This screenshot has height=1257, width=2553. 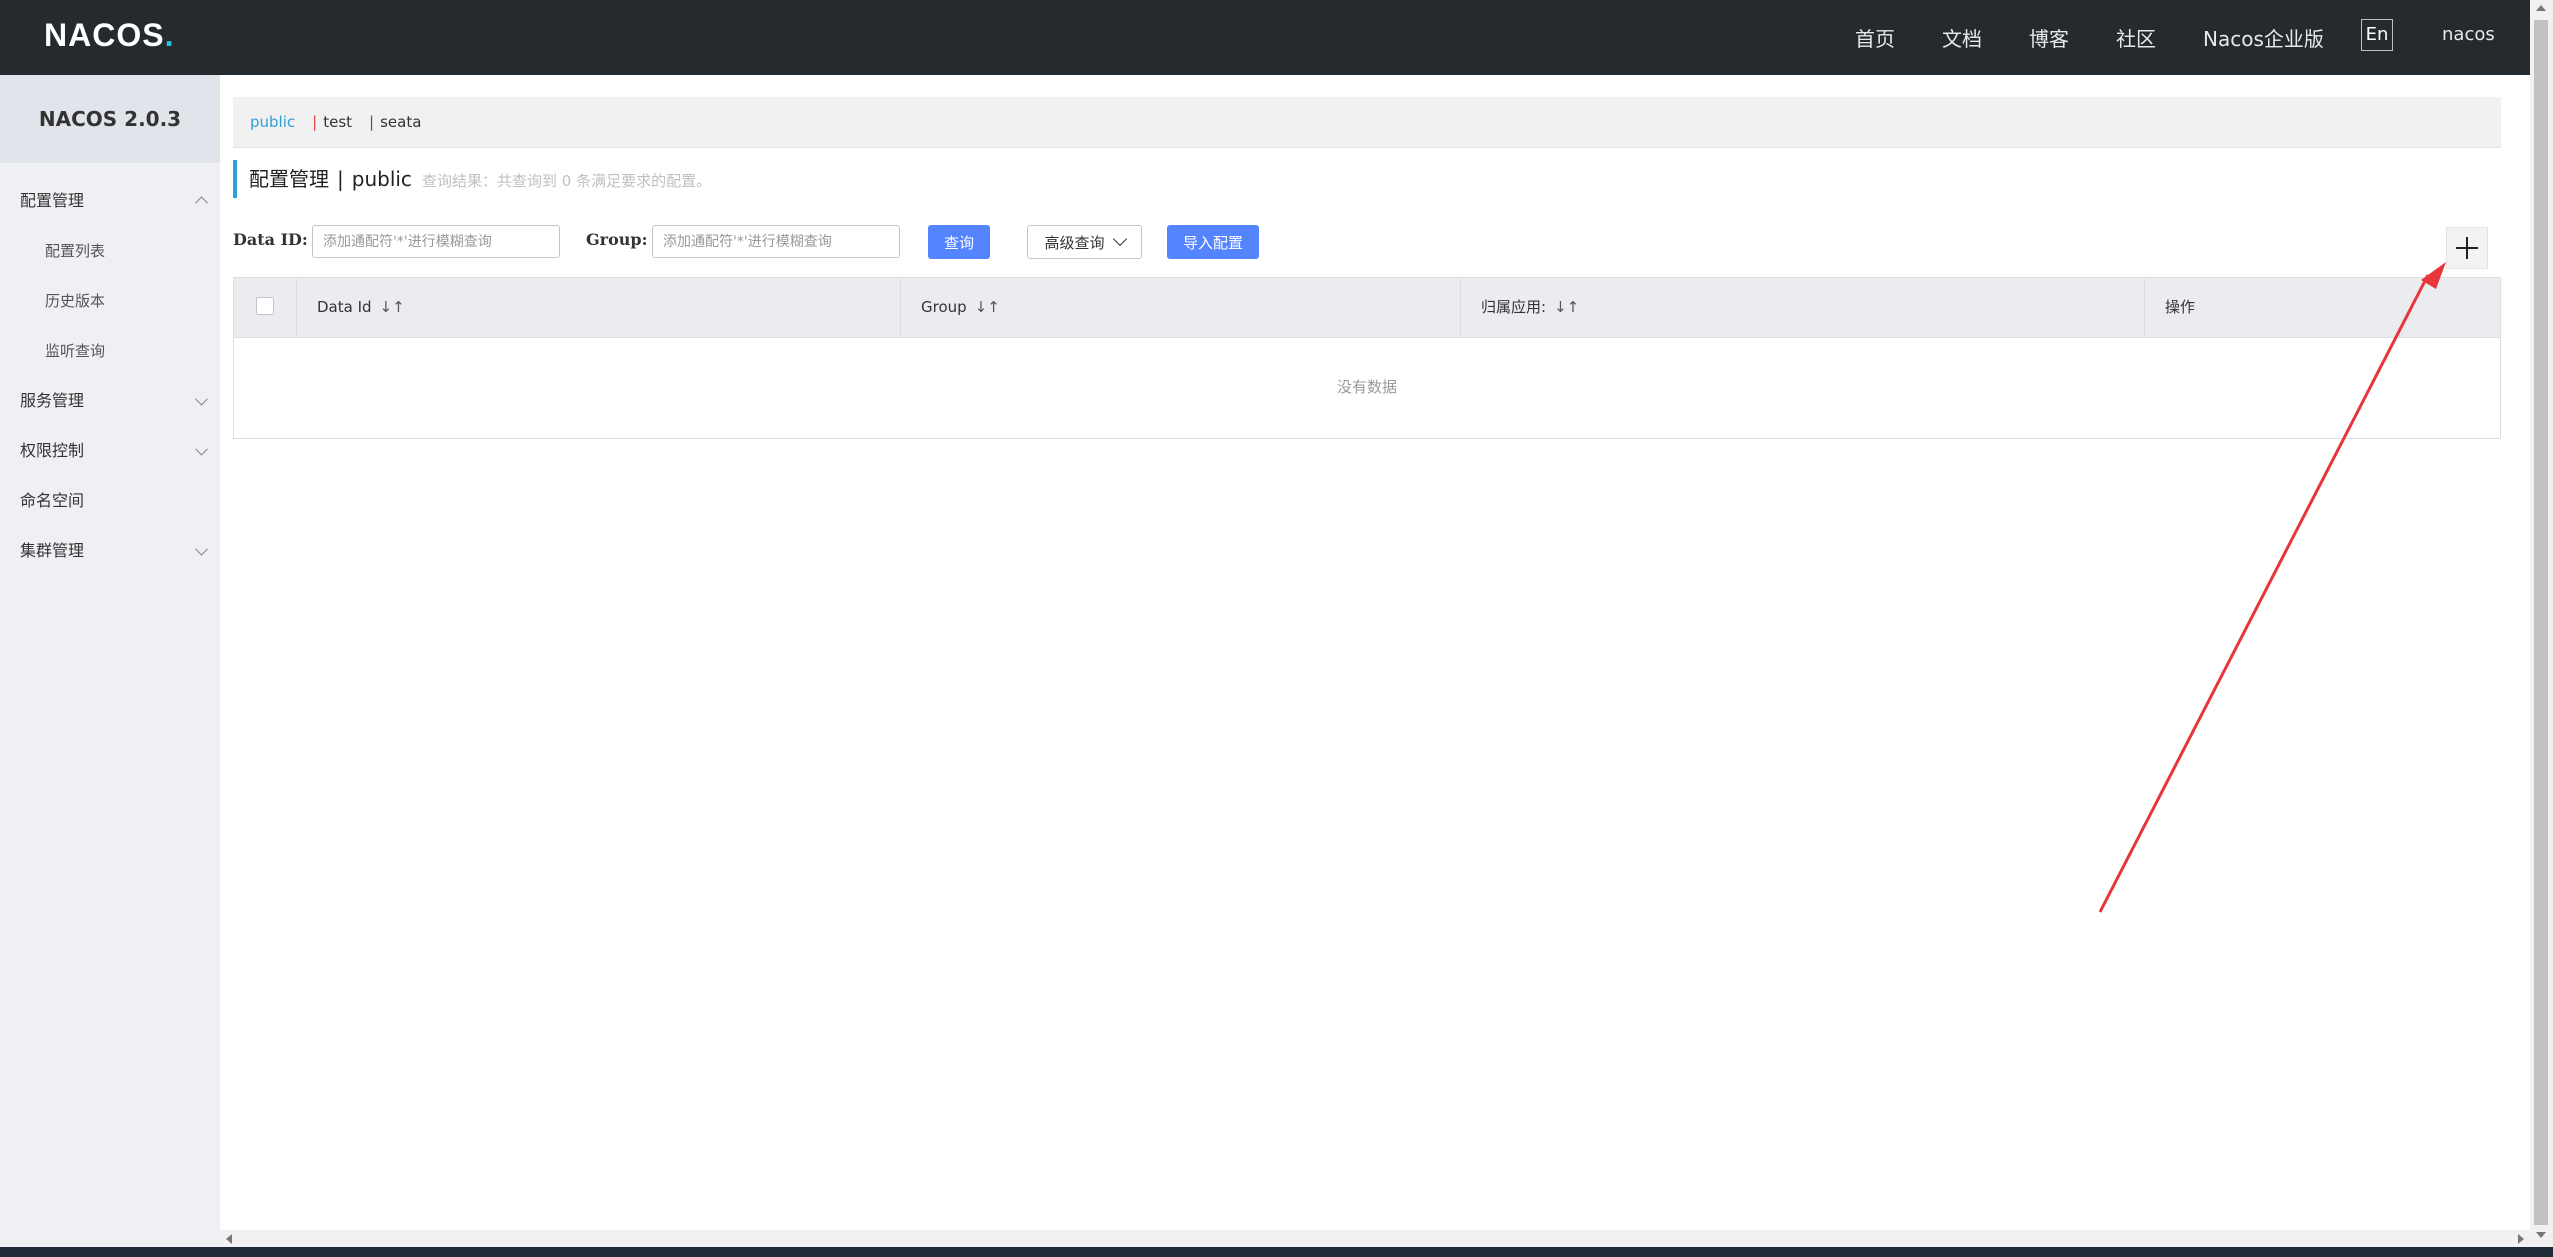 I want to click on namespace-bar: public | test | seata, so click(x=1367, y=122).